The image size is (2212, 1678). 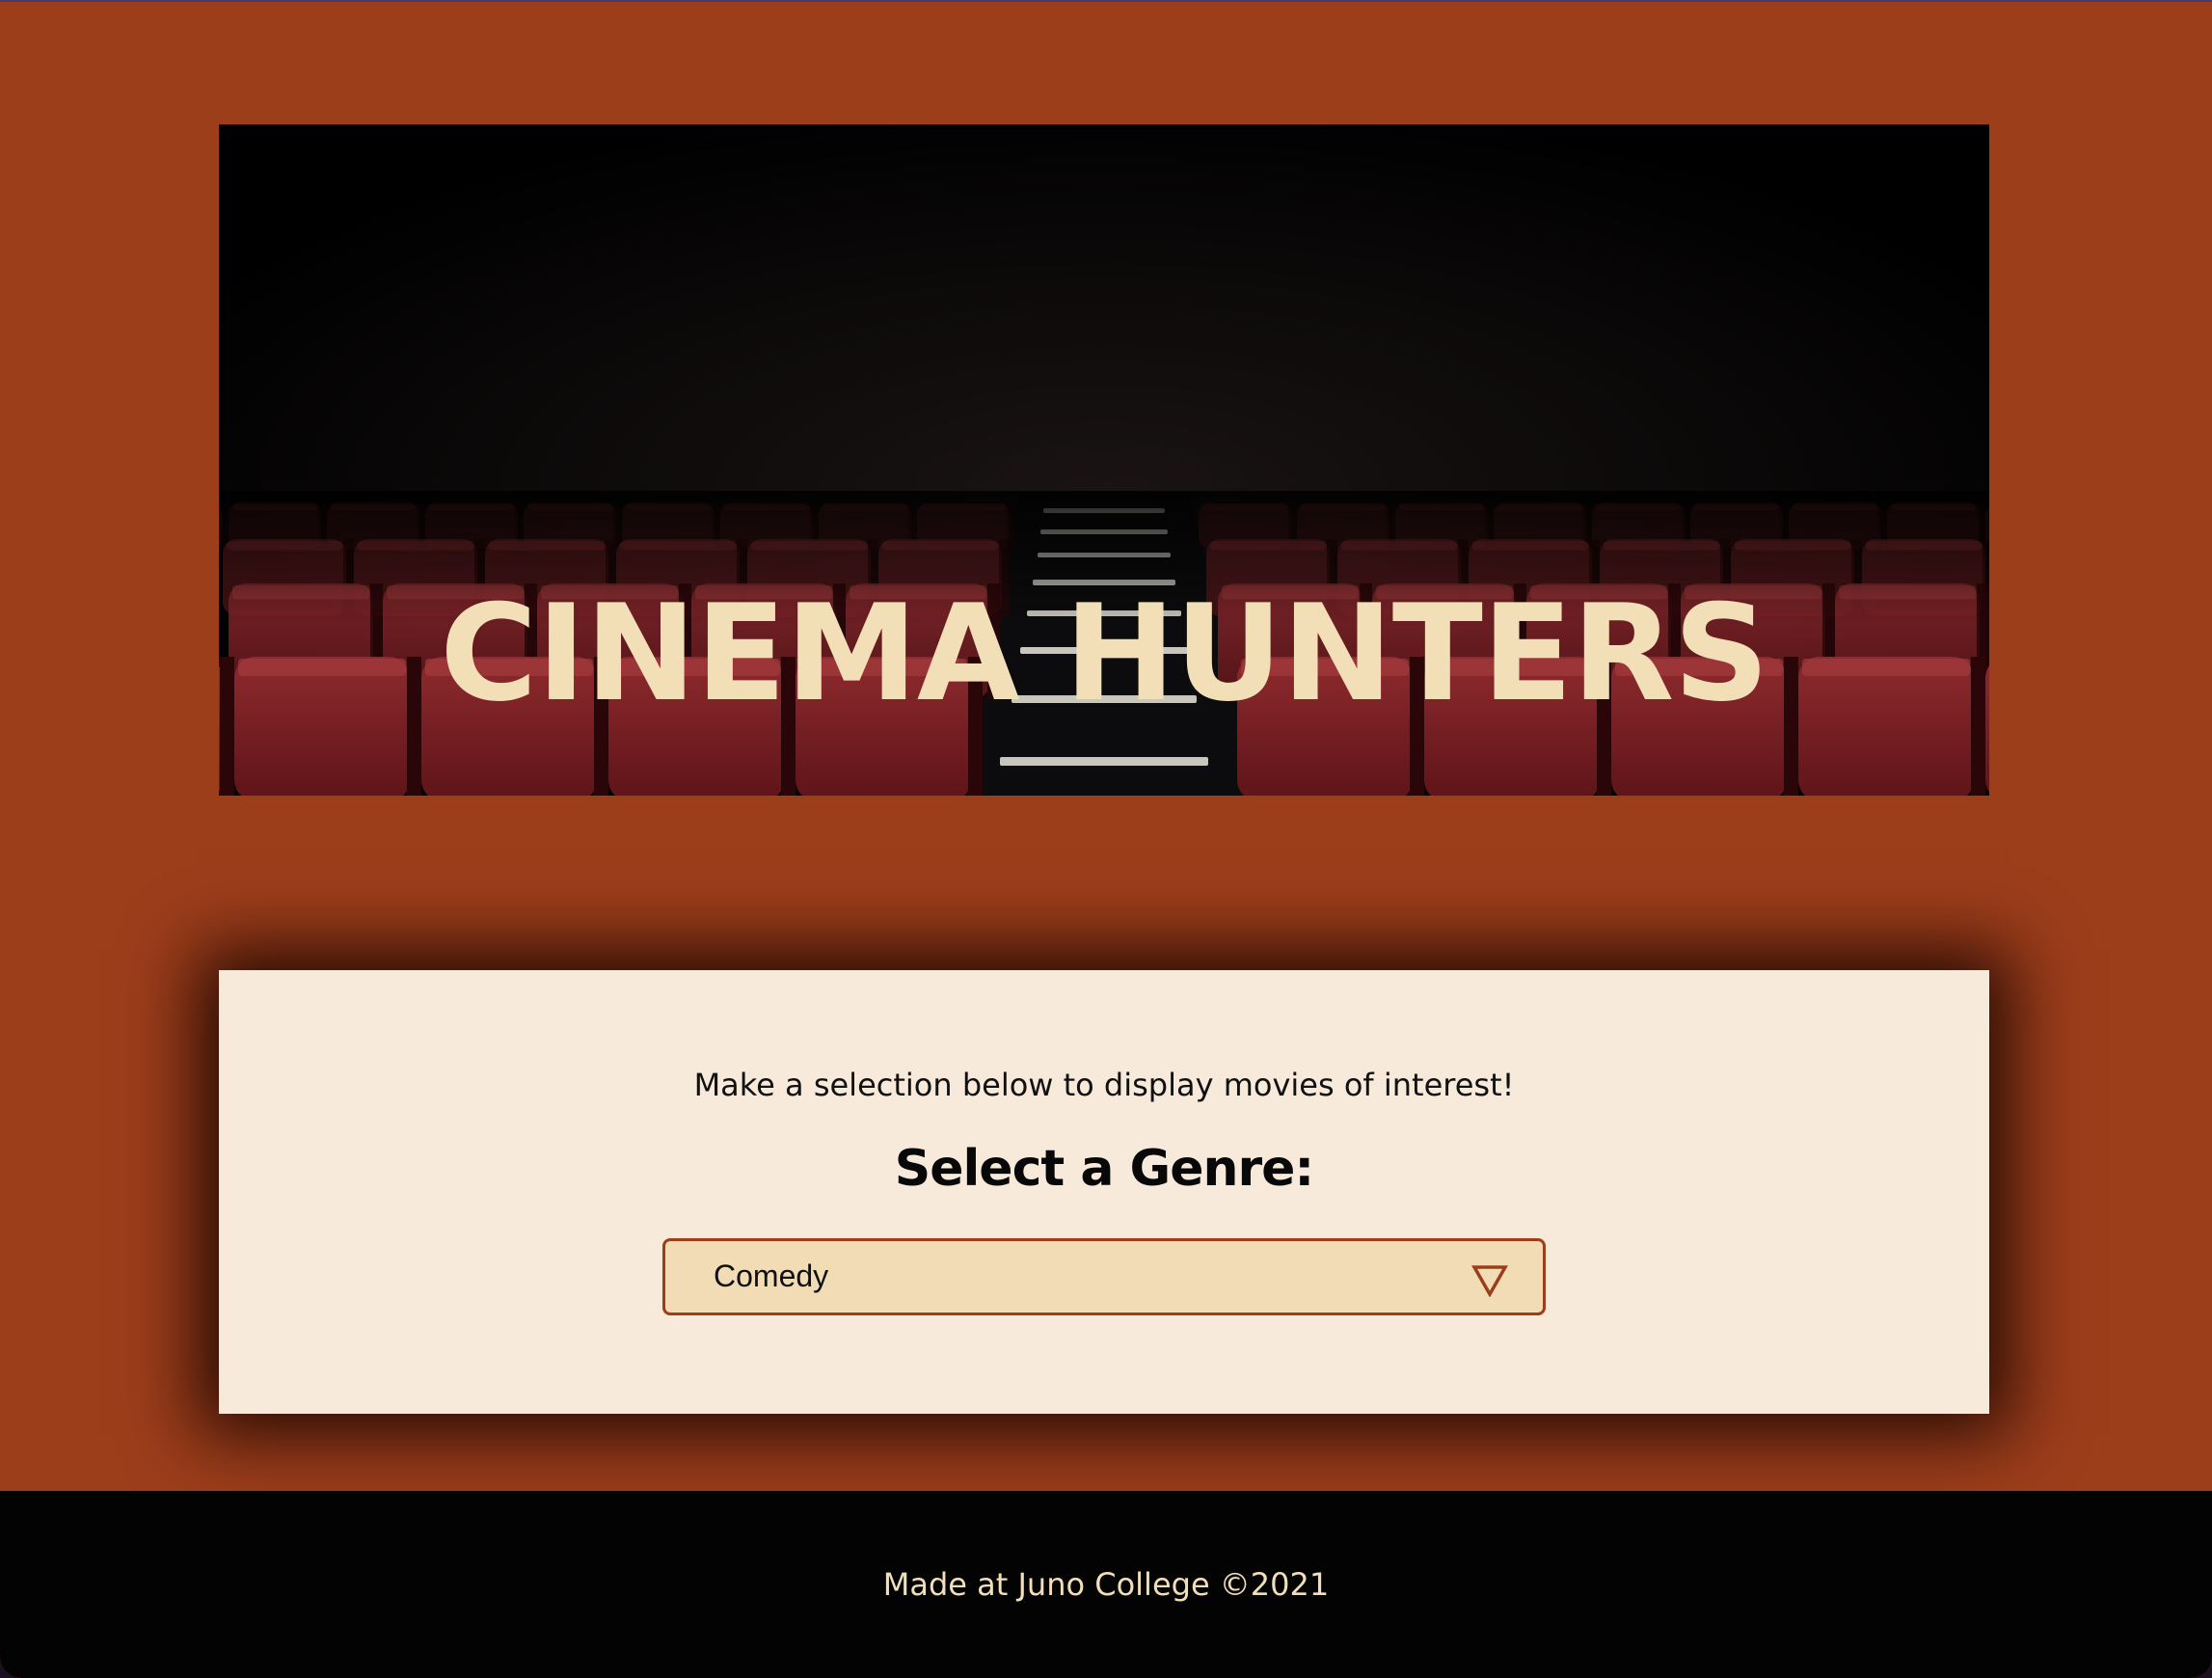 I want to click on site-title: CINEMA HUNTERS, so click(x=1104, y=654).